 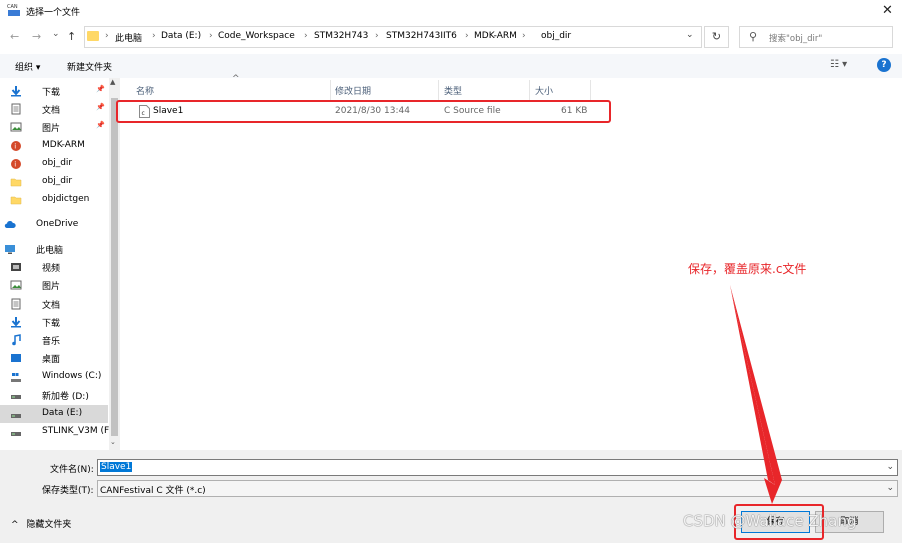 I want to click on navigation-scrollbar: ▲ ⌄, so click(x=114, y=264).